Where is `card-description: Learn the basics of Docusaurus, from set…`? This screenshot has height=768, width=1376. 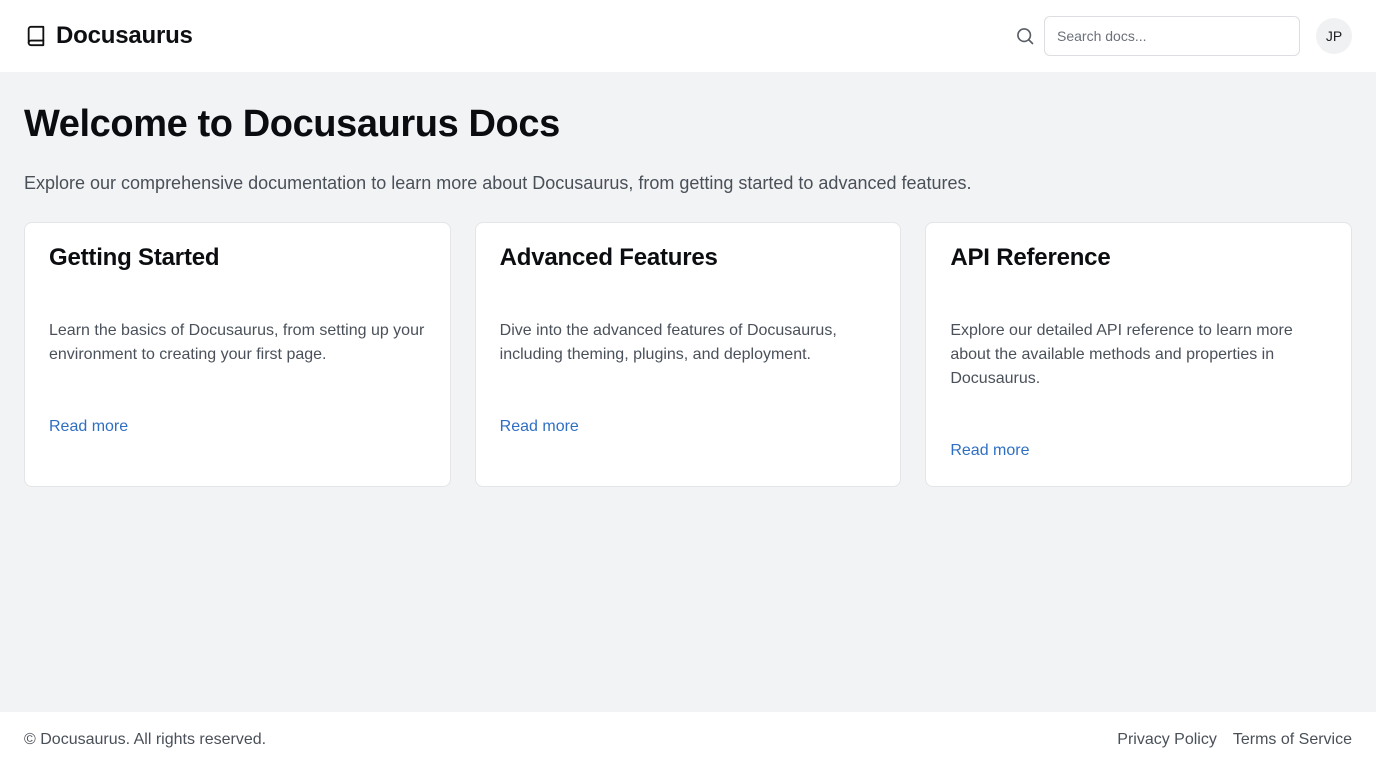 card-description: Learn the basics of Docusaurus, from set… is located at coordinates (237, 342).